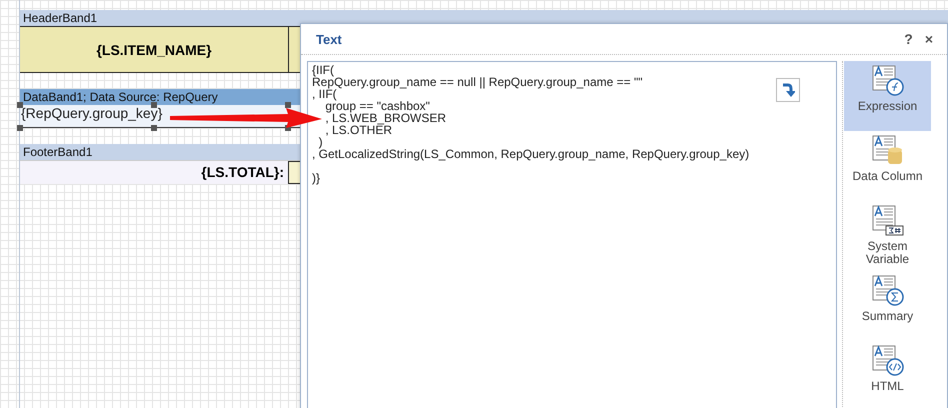 This screenshot has width=948, height=408. What do you see at coordinates (531, 124) in the screenshot?
I see `expression-text: {IIF( RepQuery.group_name == null || RepQuery.group_name == "" , IIF( group == "cashbox" , LS.WEB_BROWSER , LS.OTHER ) , GetLocalizedString(LS_Common, RepQuery.group_name, RepQuery.group_key) )}` at bounding box center [531, 124].